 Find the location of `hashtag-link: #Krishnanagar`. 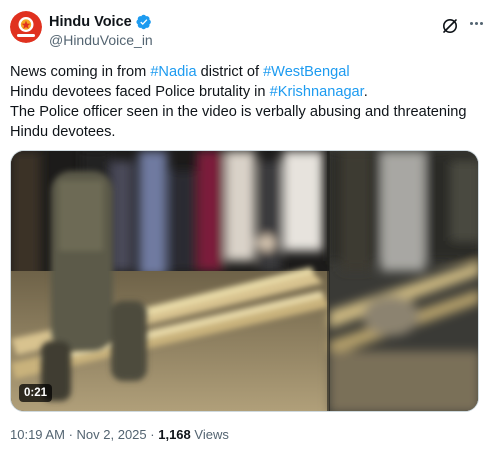

hashtag-link: #Krishnanagar is located at coordinates (317, 92).